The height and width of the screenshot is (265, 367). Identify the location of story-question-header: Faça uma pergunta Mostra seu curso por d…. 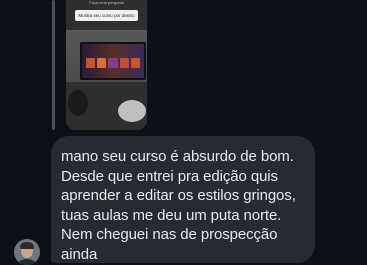
(106, 15).